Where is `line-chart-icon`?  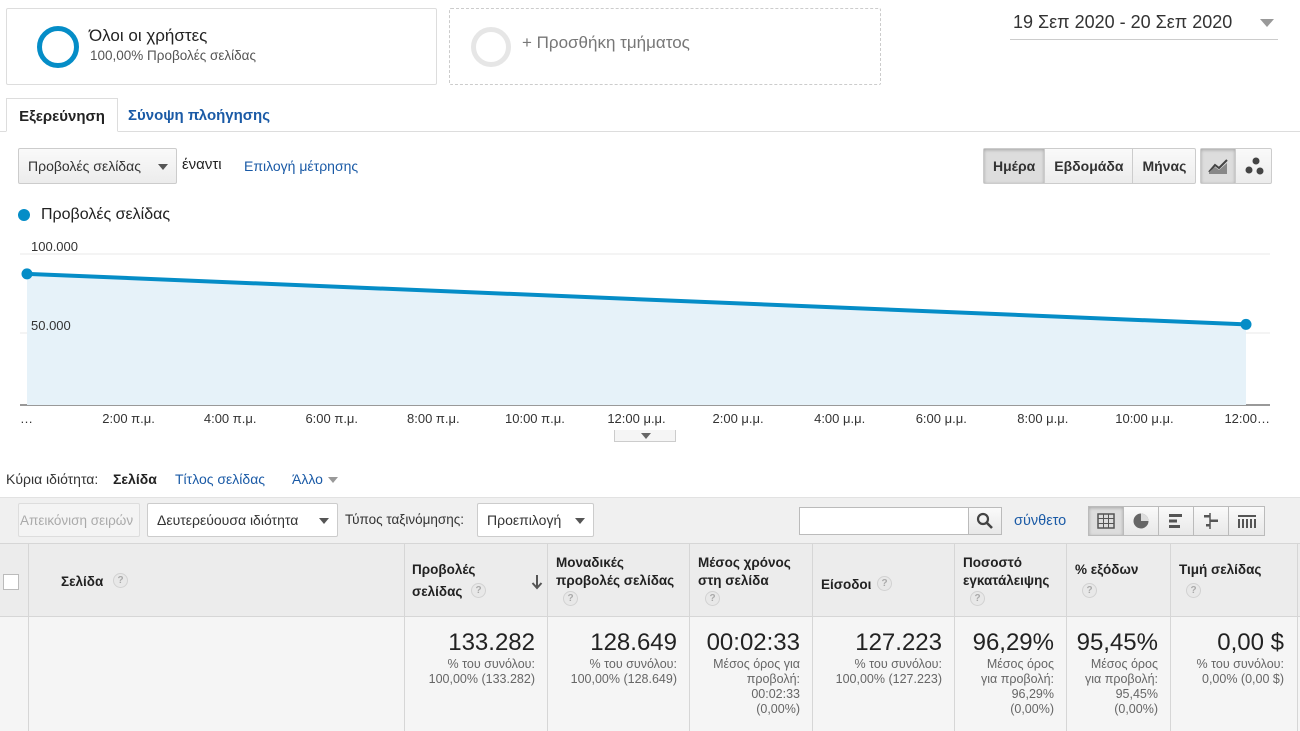 line-chart-icon is located at coordinates (1218, 166).